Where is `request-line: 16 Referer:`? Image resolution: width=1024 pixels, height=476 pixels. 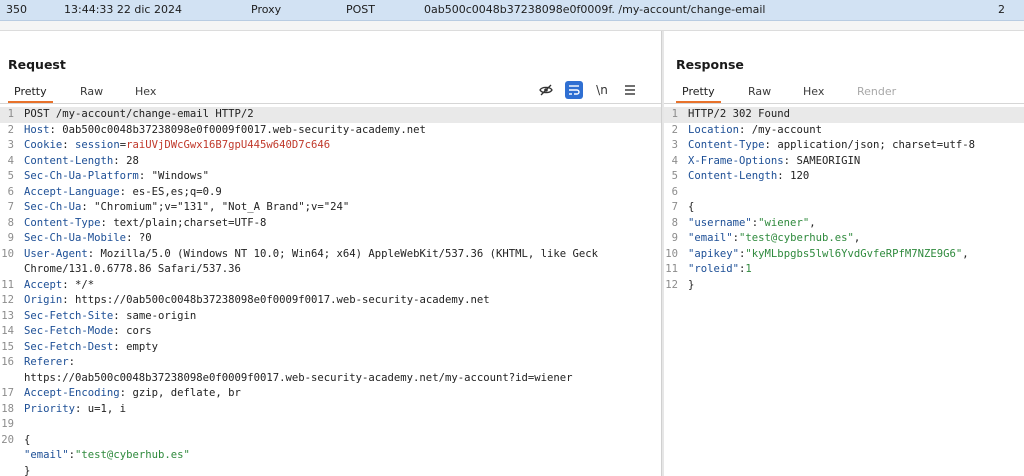 request-line: 16 Referer: is located at coordinates (330, 363).